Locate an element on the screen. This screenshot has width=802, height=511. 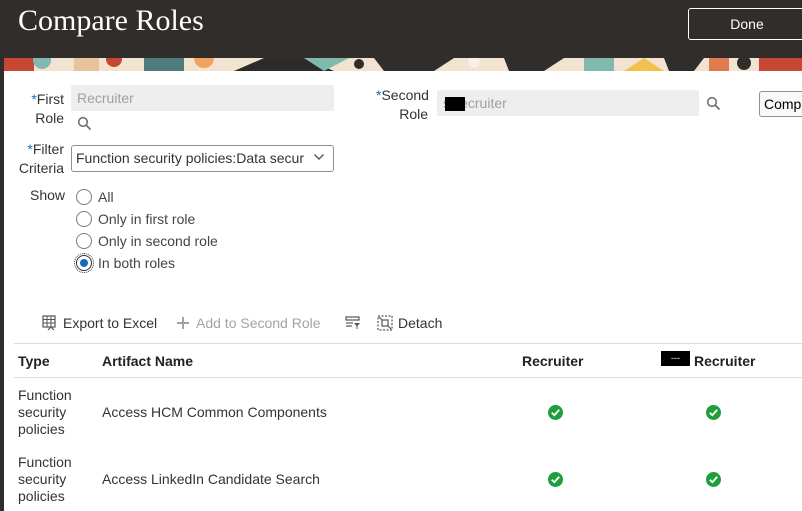
first-role-label: *First Role is located at coordinates (47, 108).